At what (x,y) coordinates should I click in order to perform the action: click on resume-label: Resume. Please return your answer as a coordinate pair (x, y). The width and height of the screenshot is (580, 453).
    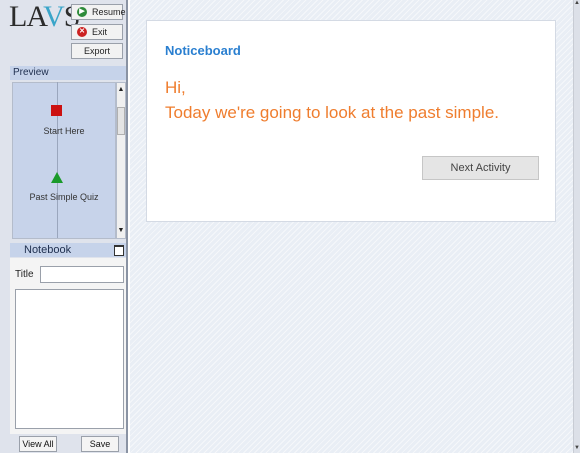
    Looking at the image, I should click on (109, 12).